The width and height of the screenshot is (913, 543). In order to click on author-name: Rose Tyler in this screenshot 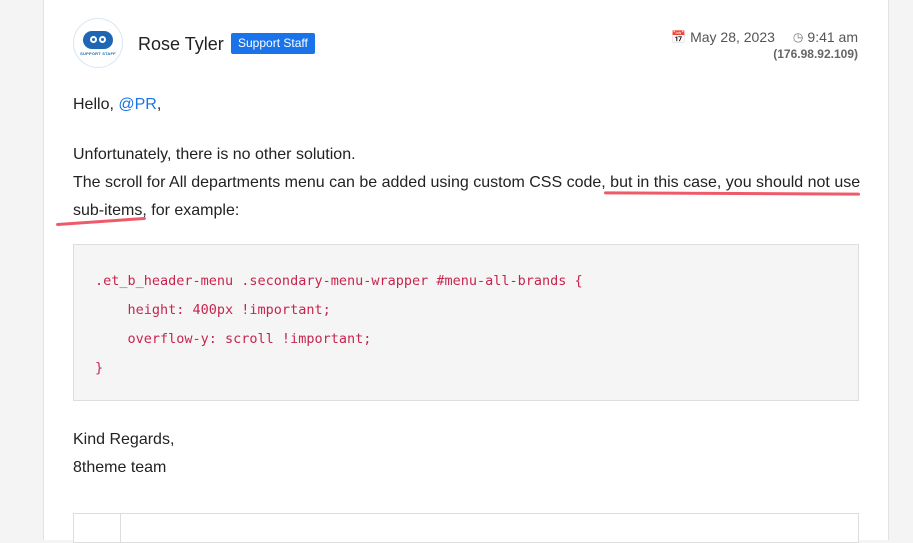, I will do `click(181, 44)`.